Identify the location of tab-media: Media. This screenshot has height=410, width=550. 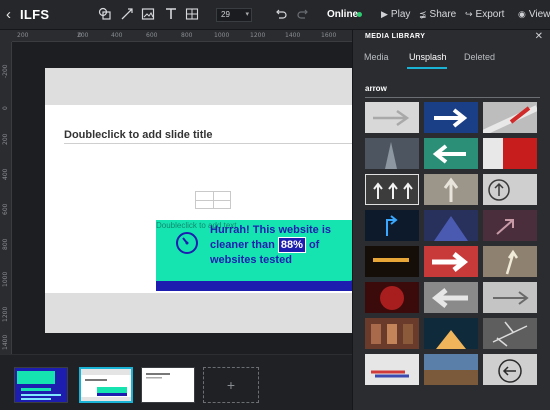
(376, 57).